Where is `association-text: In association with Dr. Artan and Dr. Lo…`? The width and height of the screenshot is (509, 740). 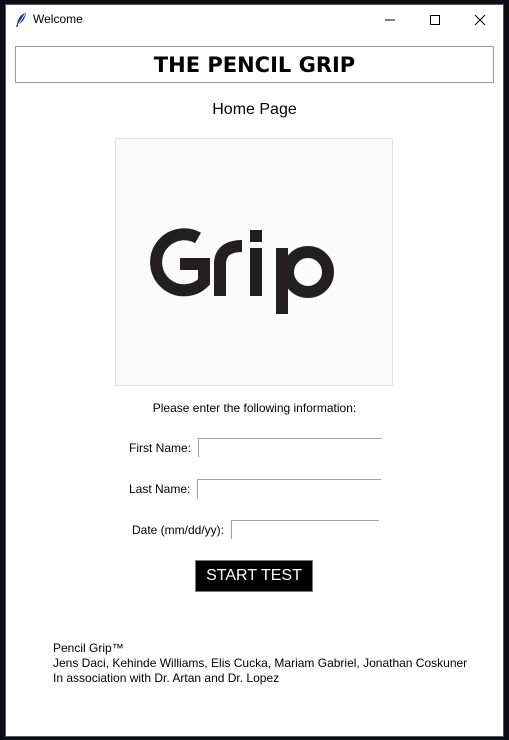 association-text: In association with Dr. Artan and Dr. Lo… is located at coordinates (166, 678).